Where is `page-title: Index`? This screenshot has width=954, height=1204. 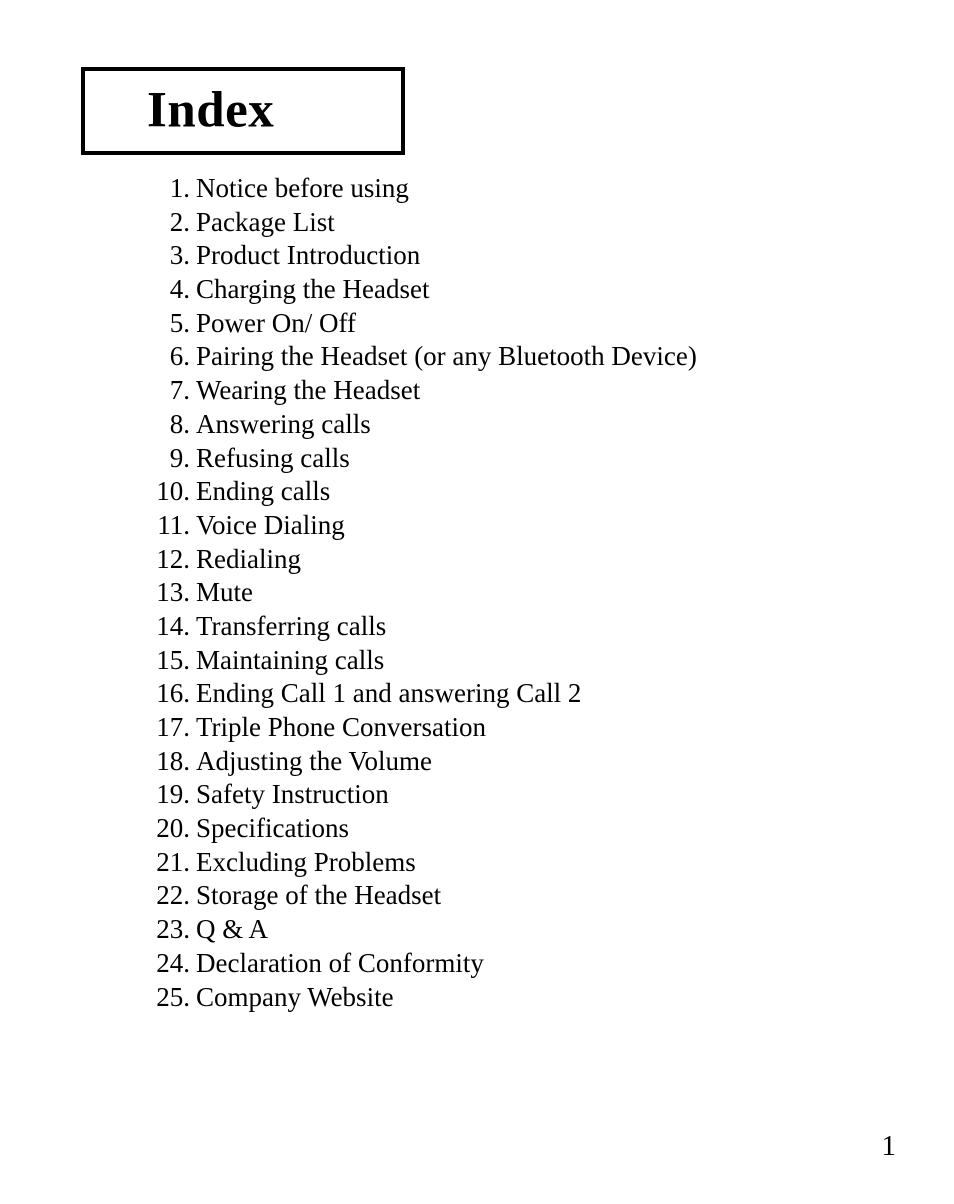
page-title: Index is located at coordinates (211, 110).